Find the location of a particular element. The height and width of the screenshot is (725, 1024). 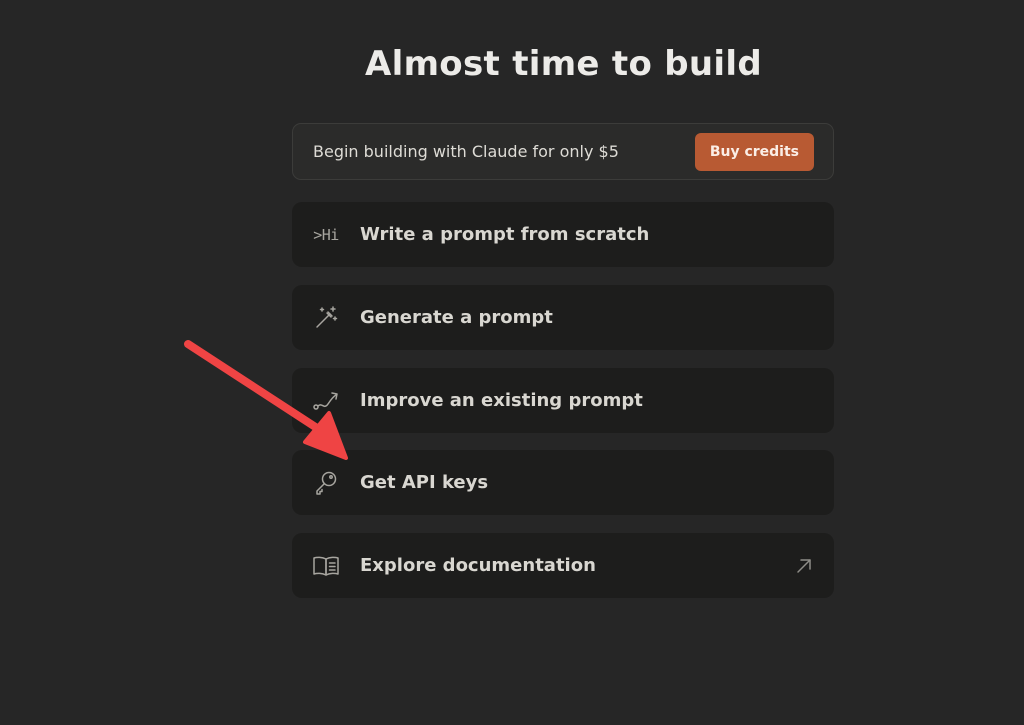

annotation-arrow is located at coordinates (266, 400).